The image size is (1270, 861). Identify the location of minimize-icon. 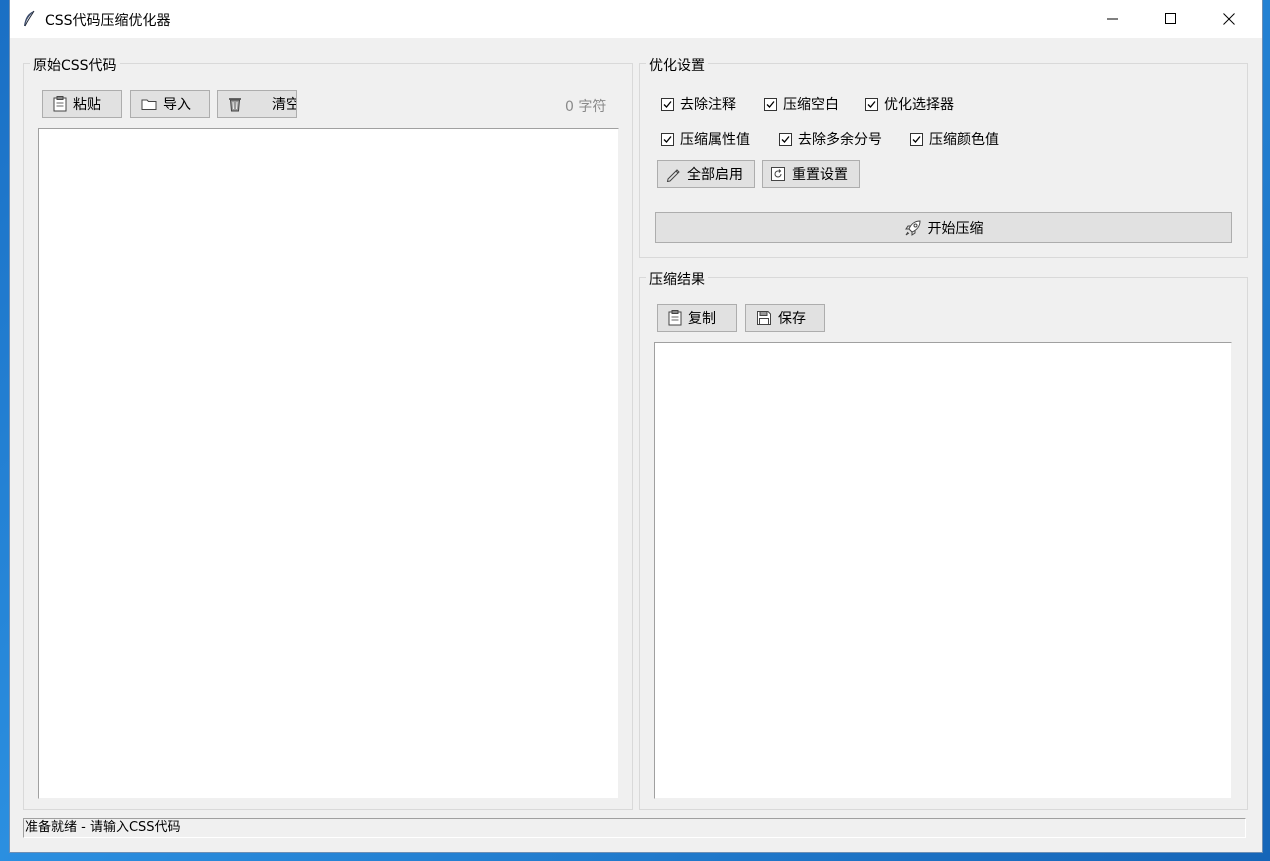
(1112, 19).